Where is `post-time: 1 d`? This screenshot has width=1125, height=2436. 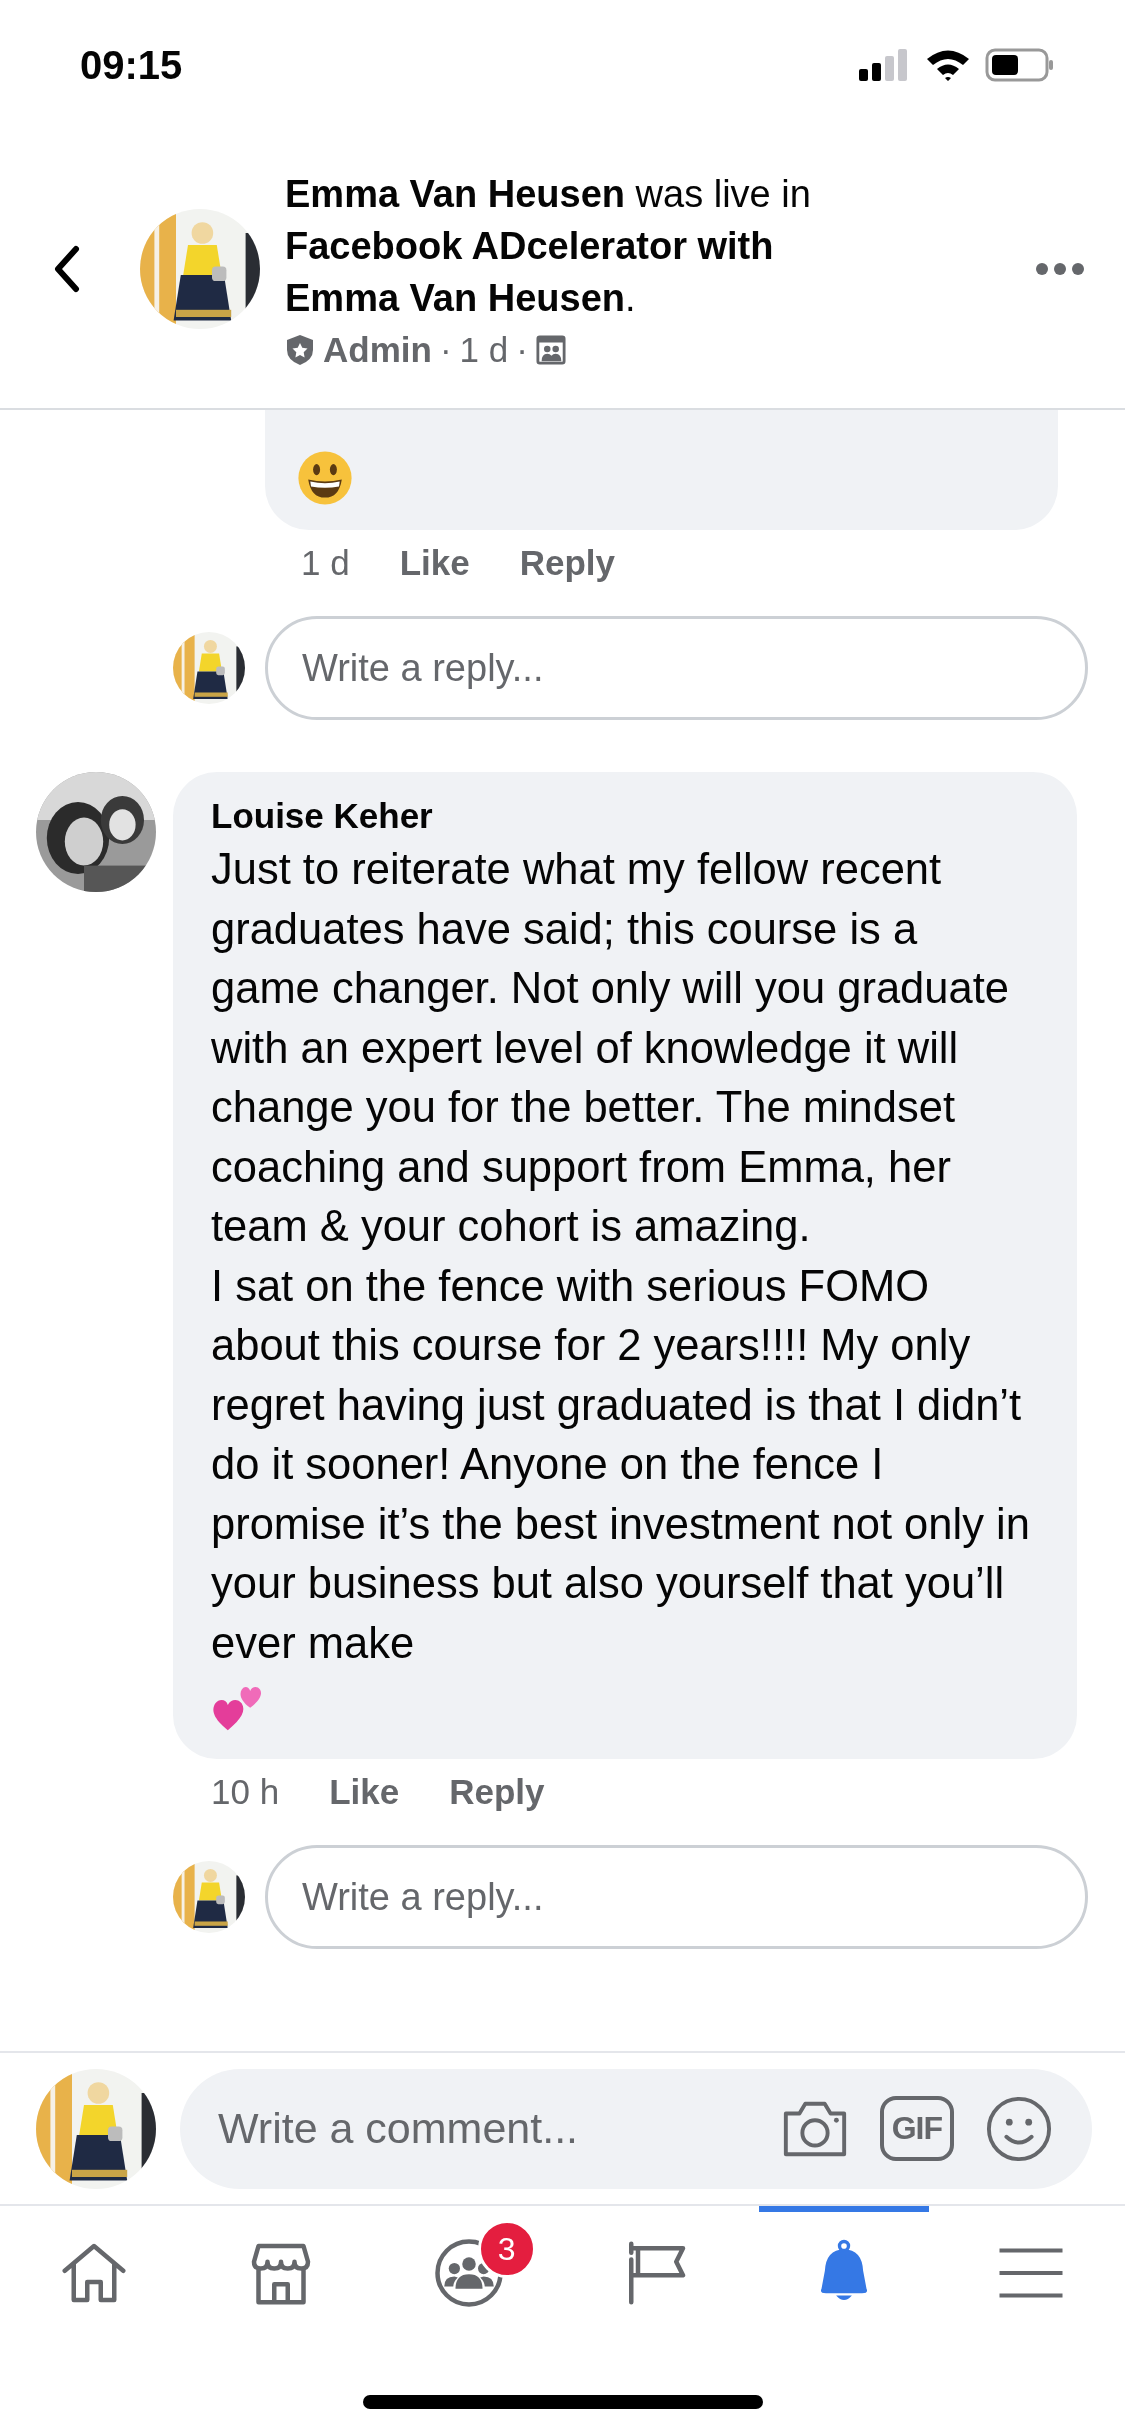
post-time: 1 d is located at coordinates (484, 350).